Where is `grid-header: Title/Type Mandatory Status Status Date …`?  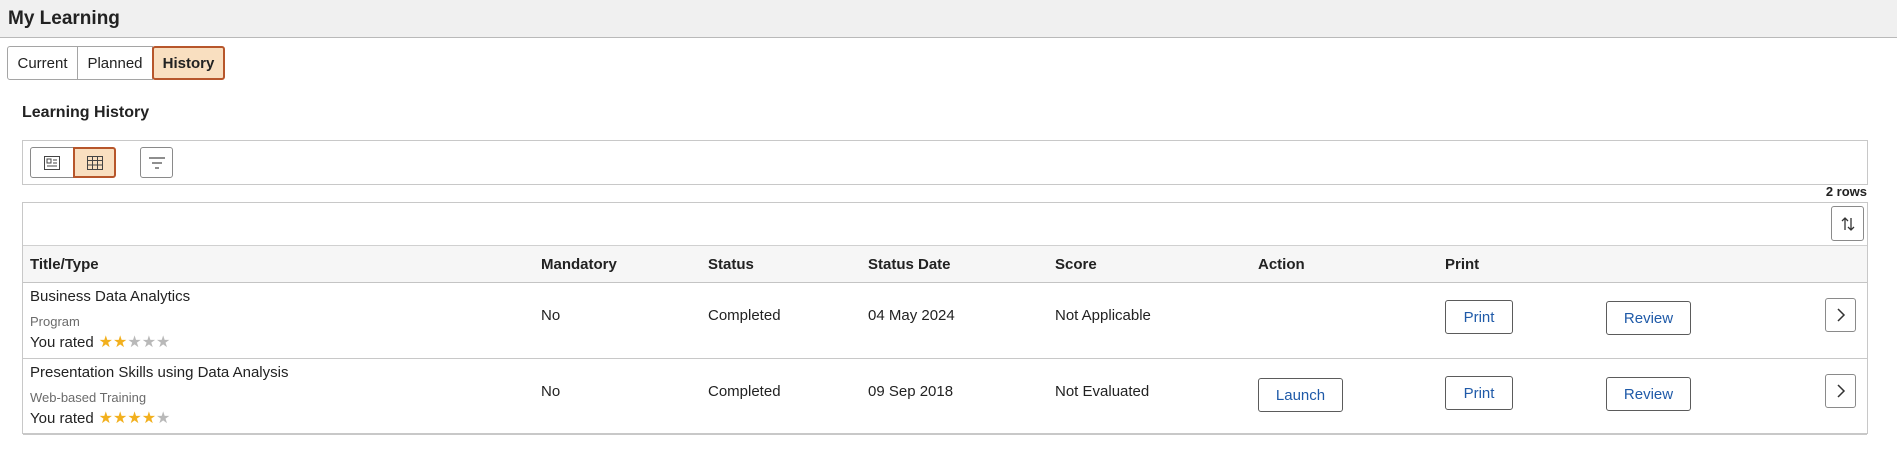
grid-header: Title/Type Mandatory Status Status Date … is located at coordinates (945, 264).